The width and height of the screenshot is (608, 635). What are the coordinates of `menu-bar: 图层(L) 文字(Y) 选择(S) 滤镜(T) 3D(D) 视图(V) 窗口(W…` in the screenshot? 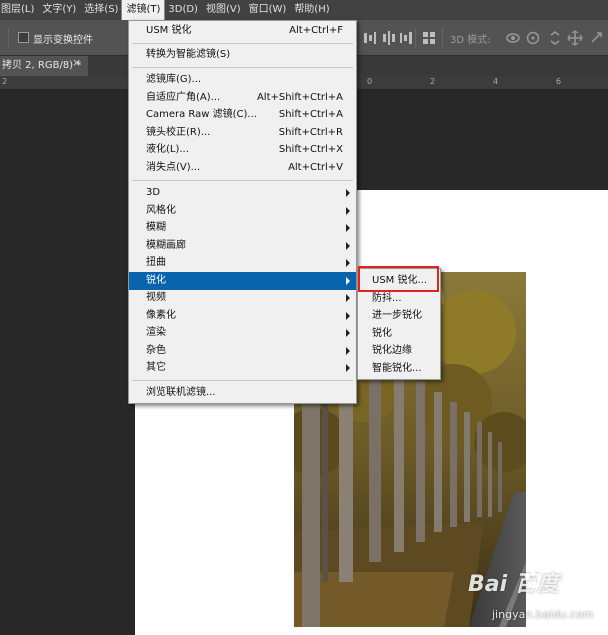 It's located at (304, 10).